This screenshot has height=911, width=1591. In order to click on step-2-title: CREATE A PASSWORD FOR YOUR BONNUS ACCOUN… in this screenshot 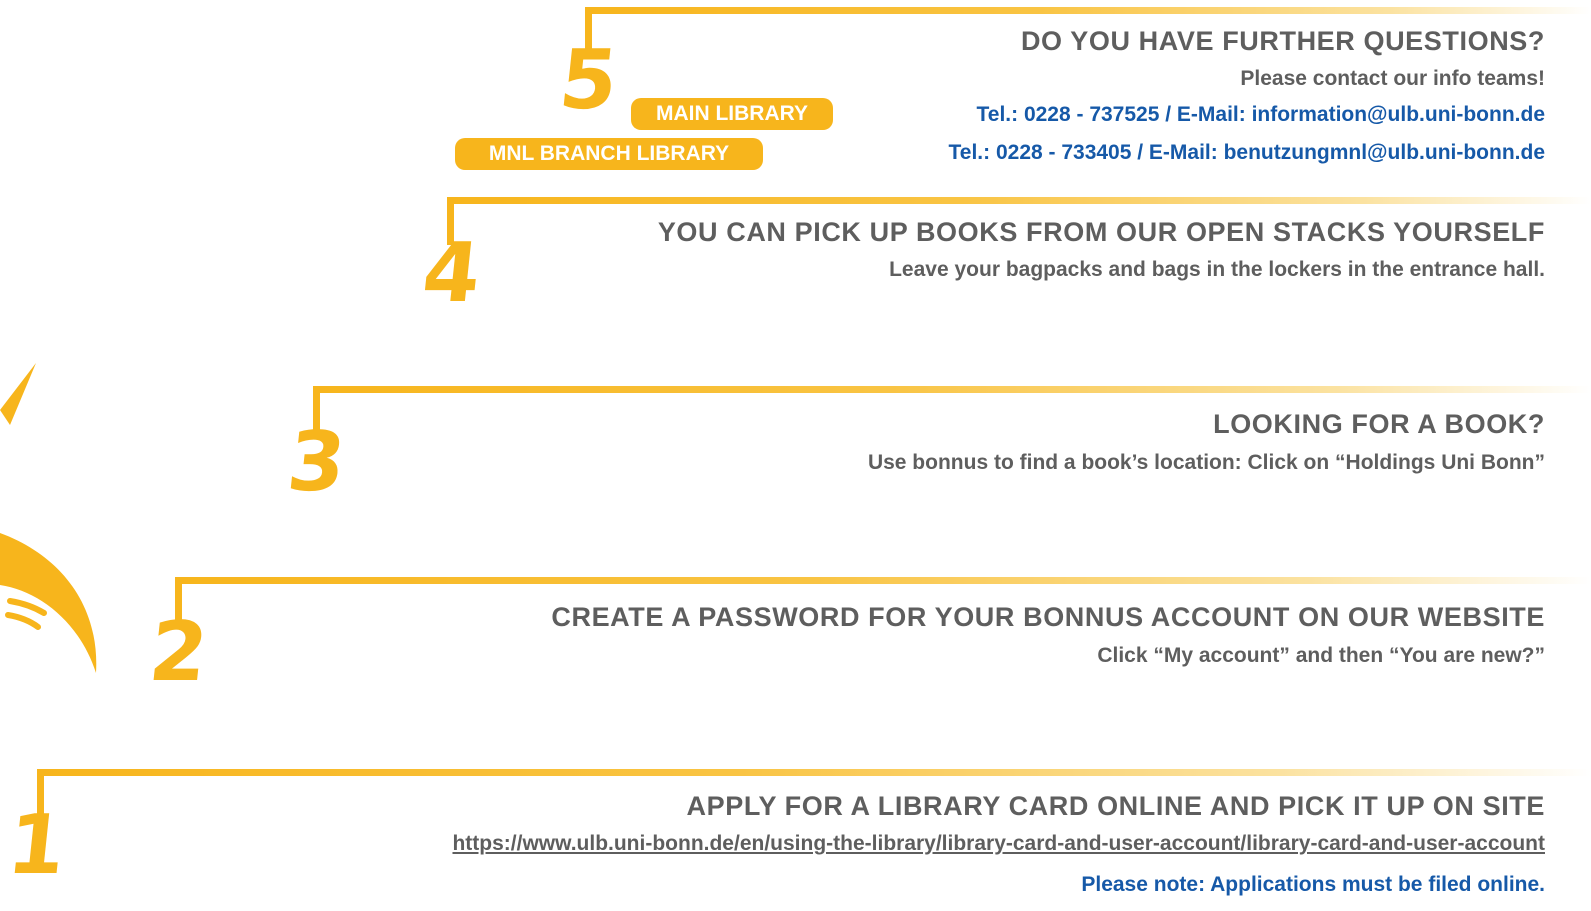, I will do `click(1048, 617)`.